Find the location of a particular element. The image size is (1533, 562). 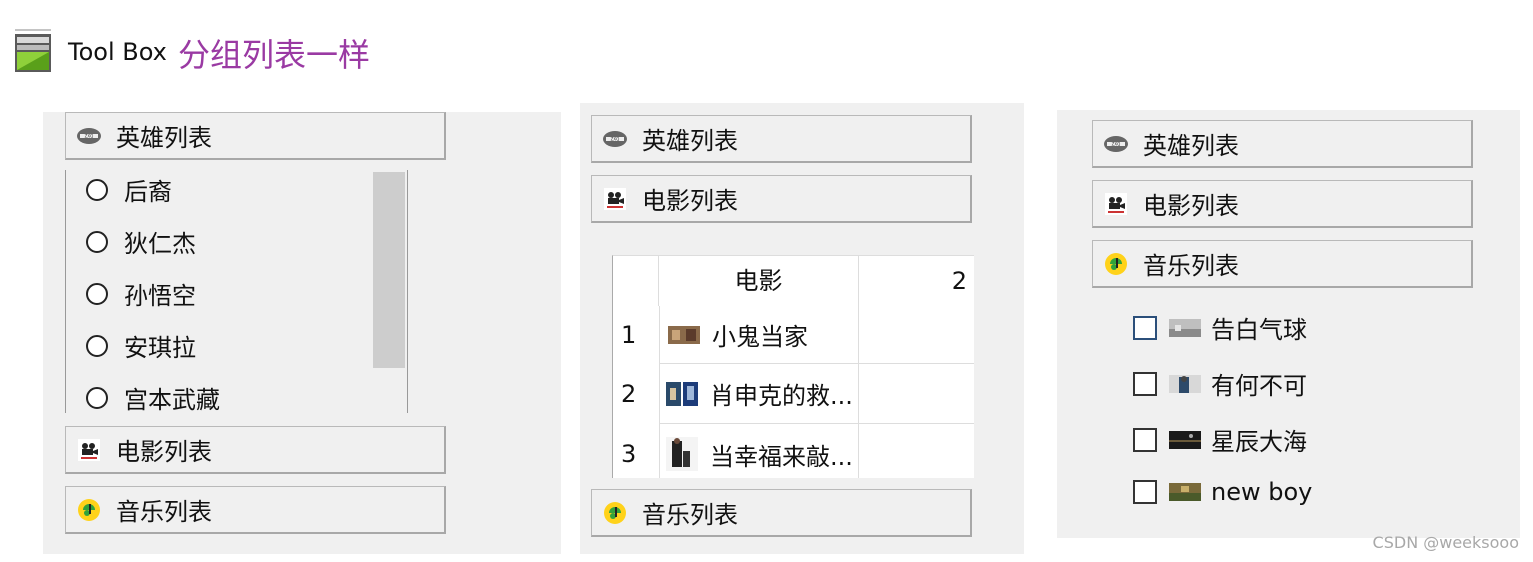

song-item: 有何不可 is located at coordinates (1220, 383).